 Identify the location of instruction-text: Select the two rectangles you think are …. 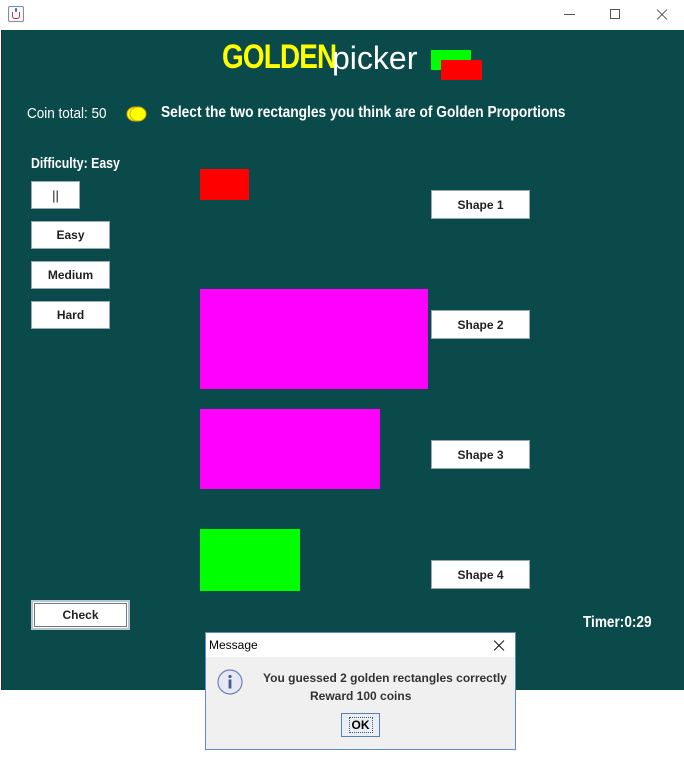
(363, 112).